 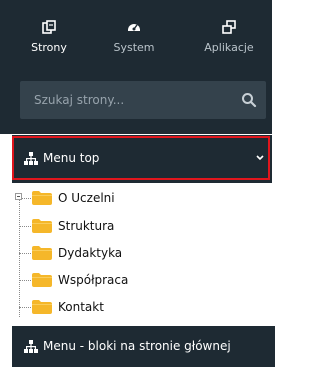 What do you see at coordinates (93, 280) in the screenshot?
I see `tree-node-label: Współpraca` at bounding box center [93, 280].